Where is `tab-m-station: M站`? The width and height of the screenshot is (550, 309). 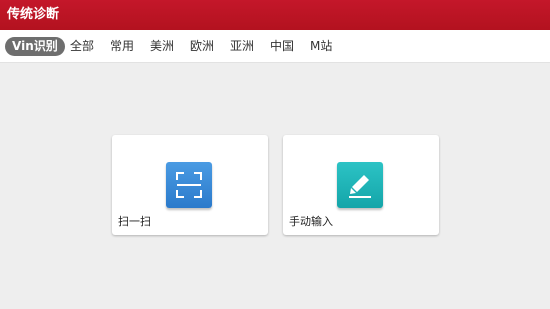 tab-m-station: M站 is located at coordinates (321, 46).